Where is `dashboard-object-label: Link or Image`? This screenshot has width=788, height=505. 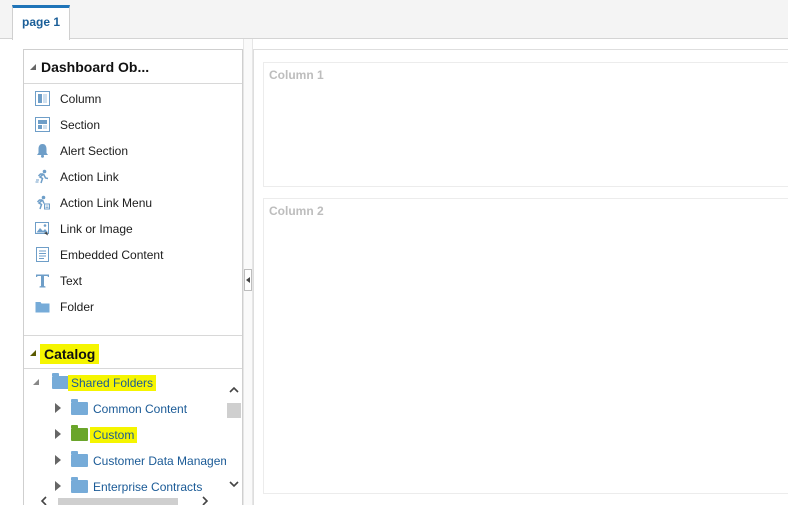
dashboard-object-label: Link or Image is located at coordinates (96, 229).